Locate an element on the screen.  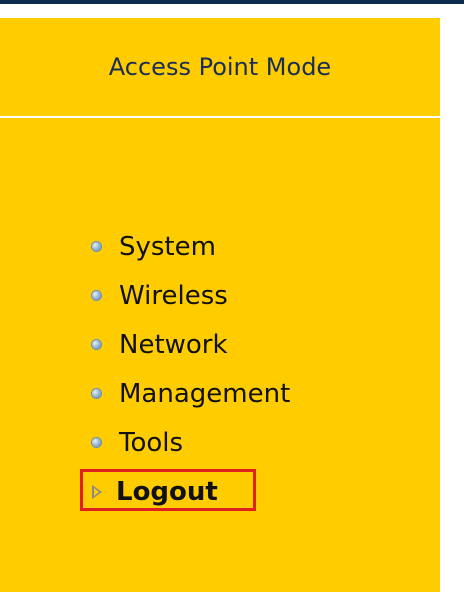
menu-item-label: System is located at coordinates (167, 246).